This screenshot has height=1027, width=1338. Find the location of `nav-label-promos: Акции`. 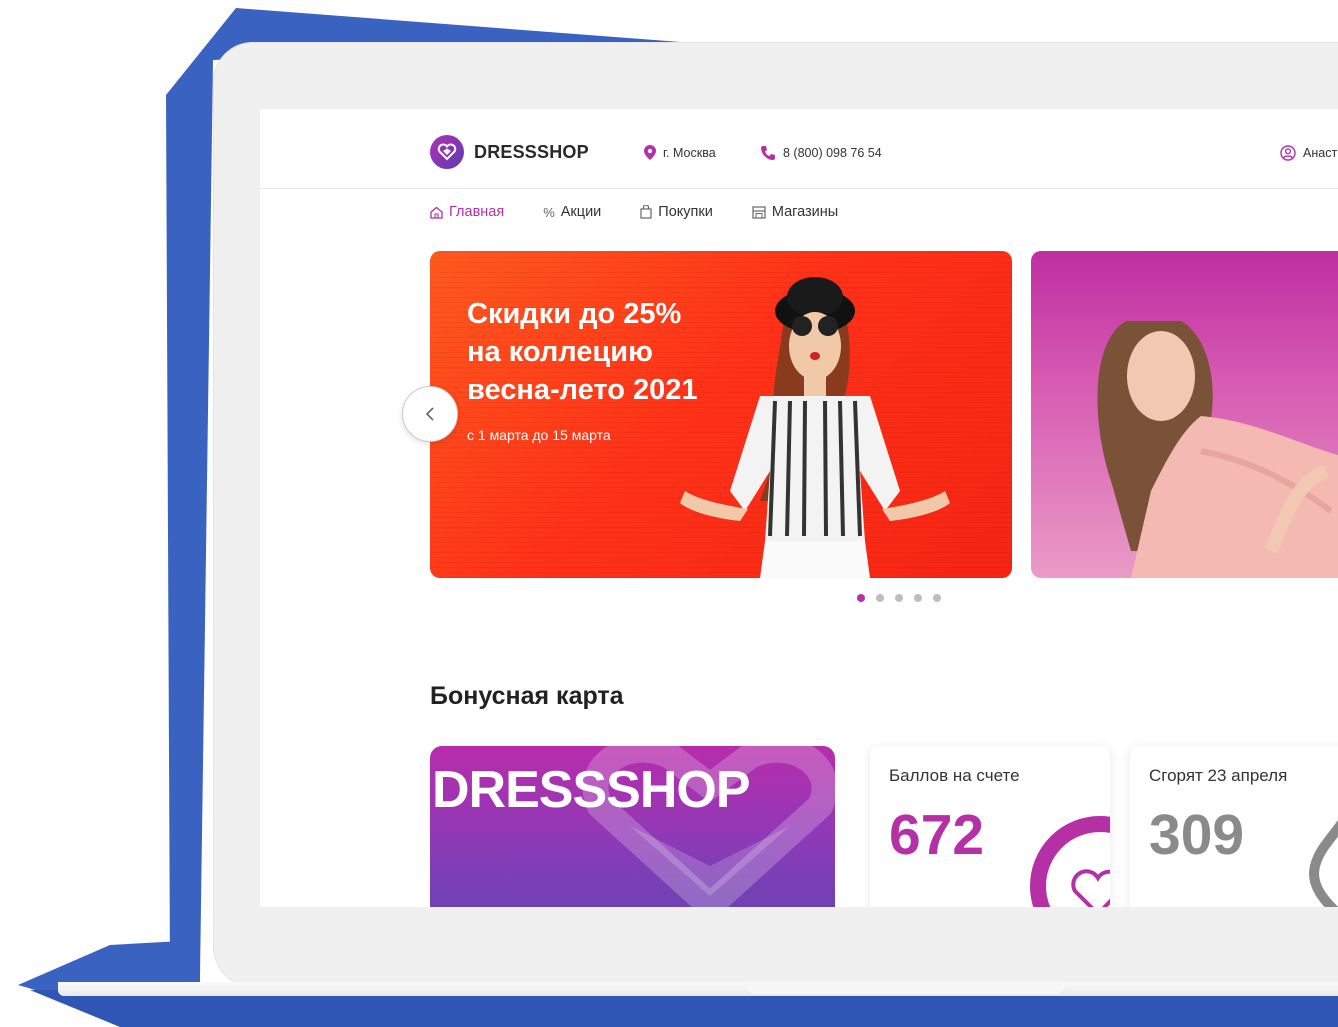

nav-label-promos: Акции is located at coordinates (581, 212).